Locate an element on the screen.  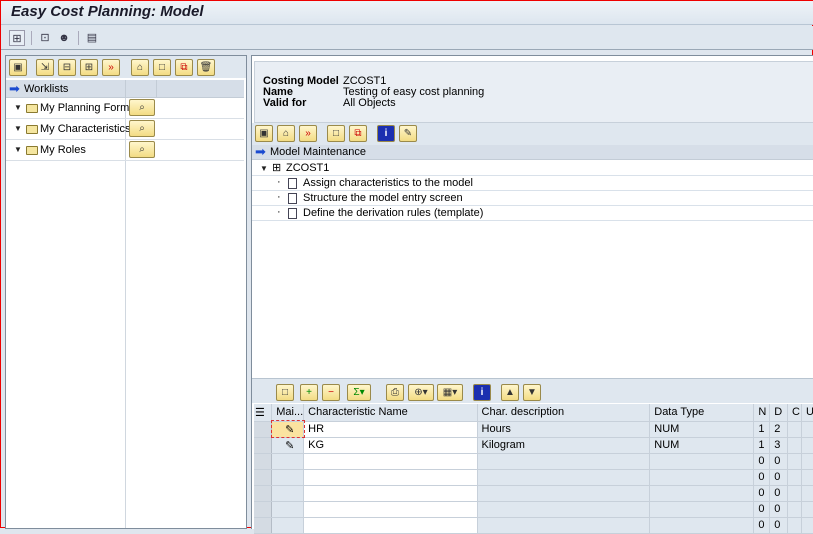
tree-item: · Assign characteristics to the model is located at coordinates (532, 183).